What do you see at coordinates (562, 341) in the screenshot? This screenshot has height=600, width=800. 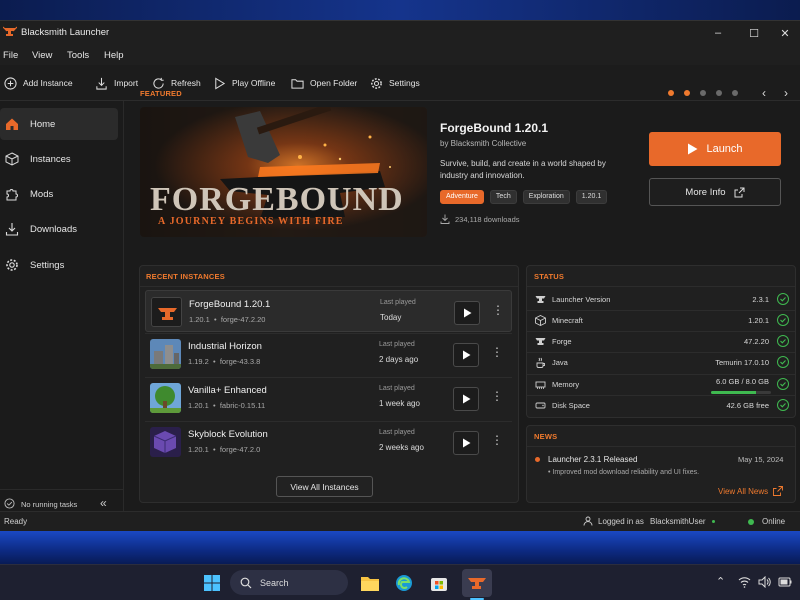 I see `status-label: Forge` at bounding box center [562, 341].